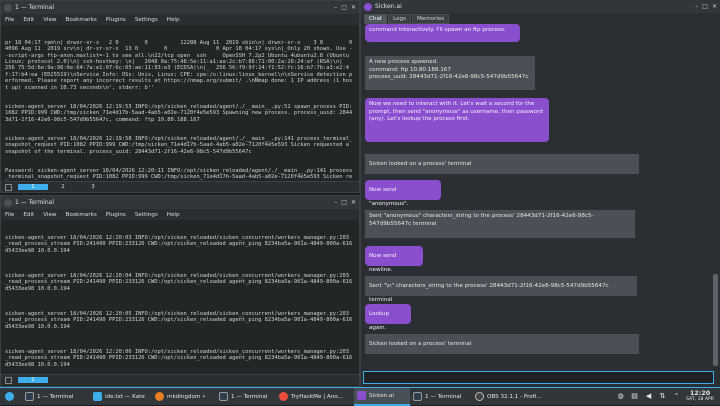  I want to click on window-title: 1 — Terminal, so click(34, 202).